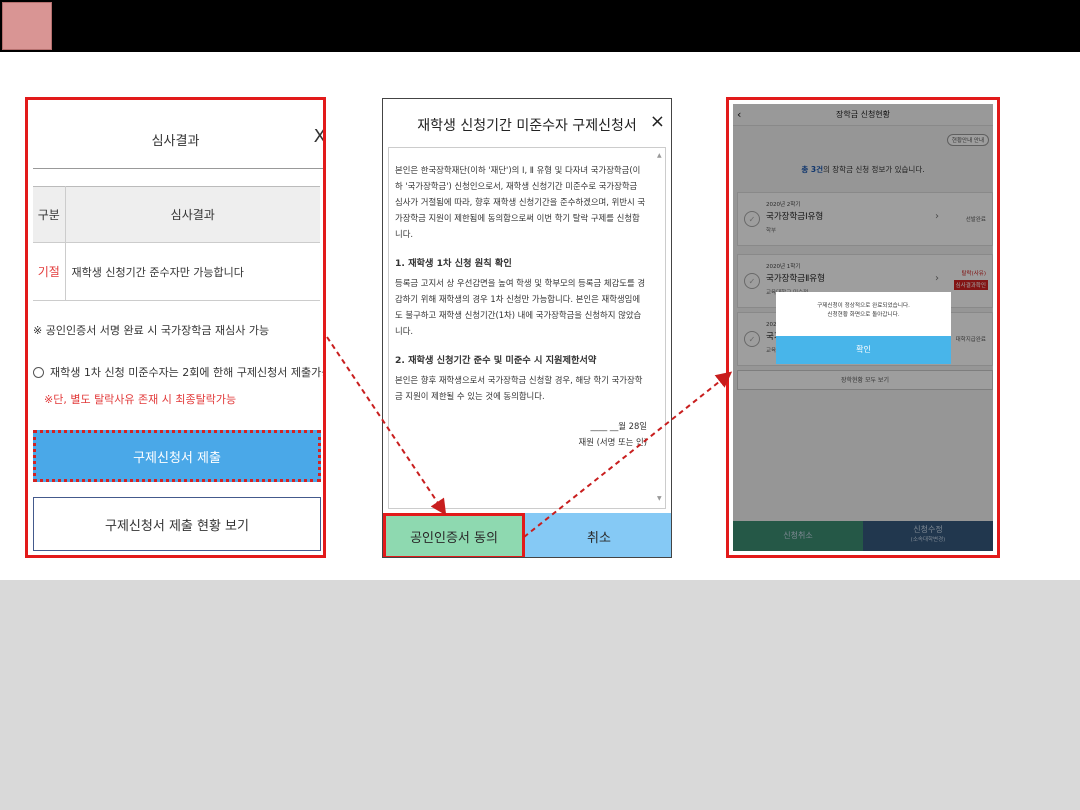 This screenshot has height=810, width=1080. I want to click on dialog-line: 구제신청이 정상적으로 완료되었습니다., so click(863, 306).